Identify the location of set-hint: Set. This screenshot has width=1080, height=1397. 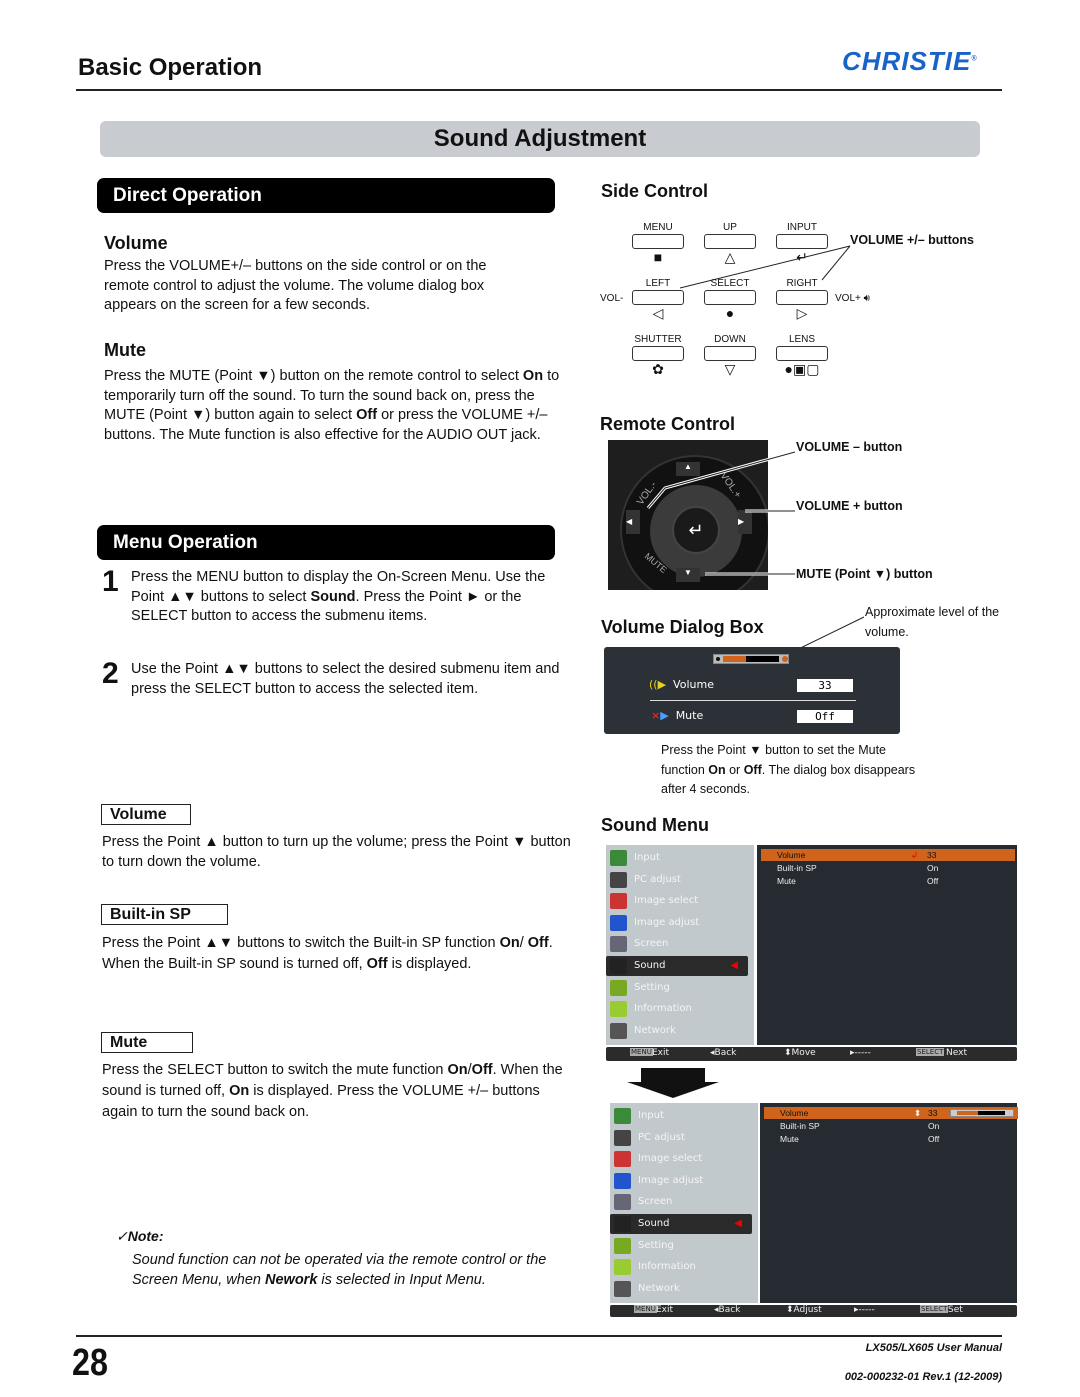
(955, 1310).